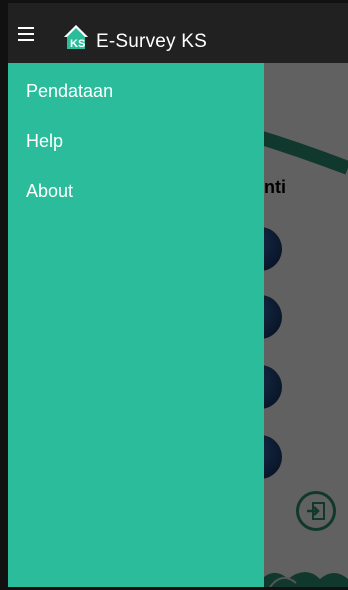 Image resolution: width=348 pixels, height=590 pixels. What do you see at coordinates (136, 91) in the screenshot?
I see `drawer-item-pendataan: Pendataan` at bounding box center [136, 91].